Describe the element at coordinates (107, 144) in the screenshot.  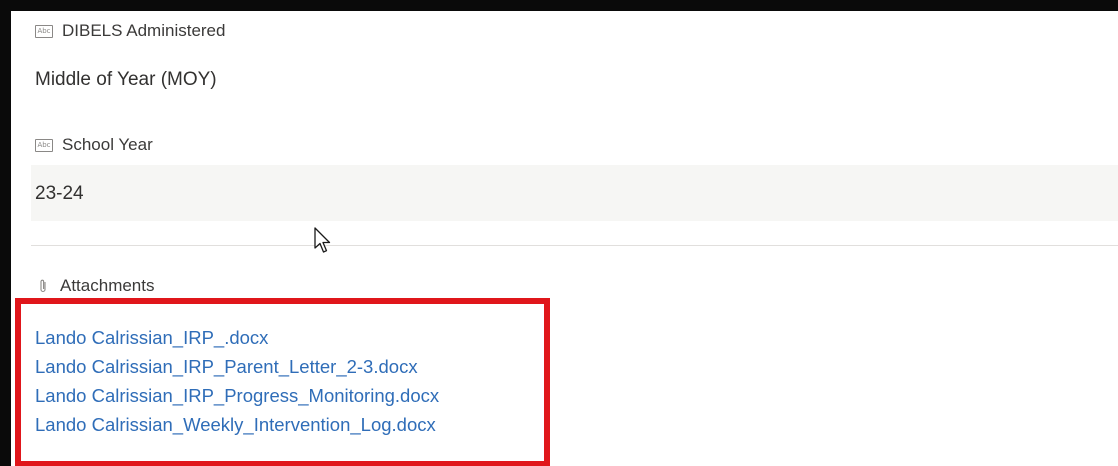
I see `school-year-label-text: School Year` at that location.